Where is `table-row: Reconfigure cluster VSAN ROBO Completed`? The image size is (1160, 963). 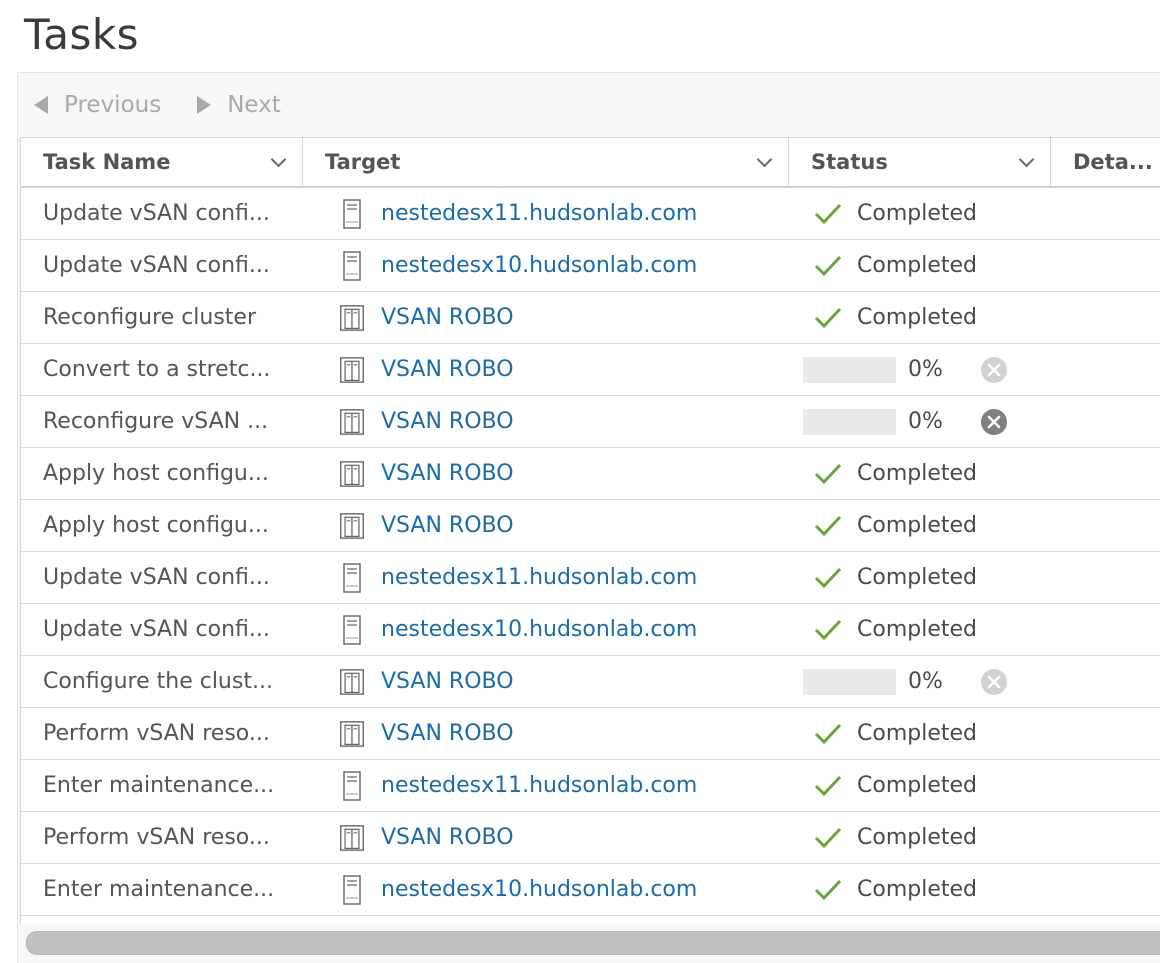
table-row: Reconfigure cluster VSAN ROBO Completed is located at coordinates (590, 318).